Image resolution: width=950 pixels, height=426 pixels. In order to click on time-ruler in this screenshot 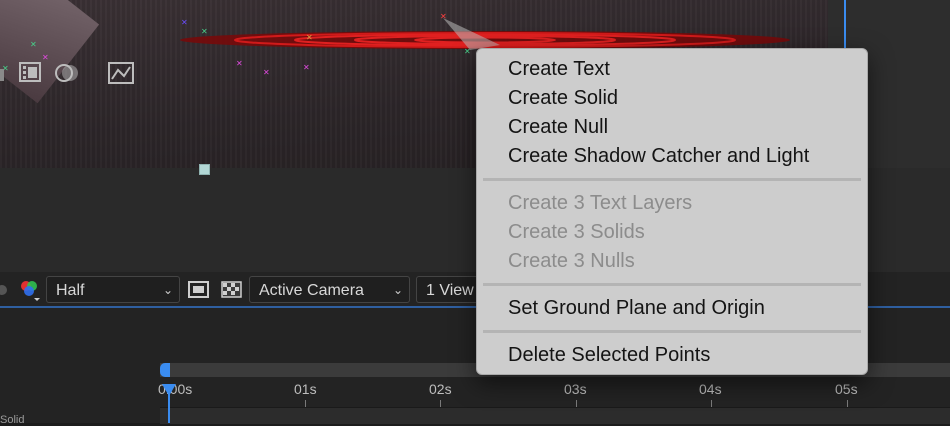, I will do `click(555, 392)`.